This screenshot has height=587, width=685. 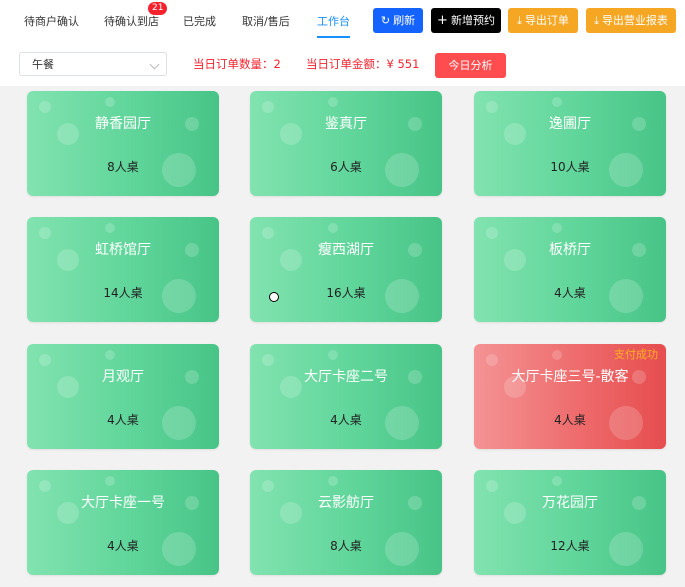 I want to click on room-name: 瘦西湖厅, so click(x=346, y=250).